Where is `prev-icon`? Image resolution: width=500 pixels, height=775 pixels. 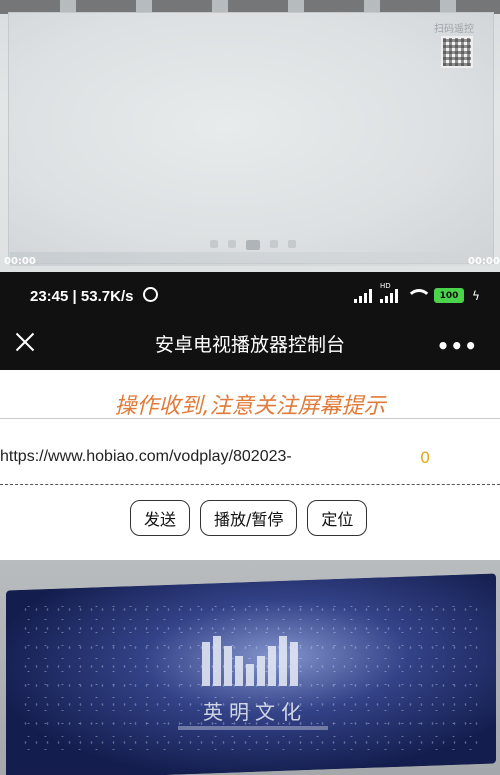 prev-icon is located at coordinates (214, 244).